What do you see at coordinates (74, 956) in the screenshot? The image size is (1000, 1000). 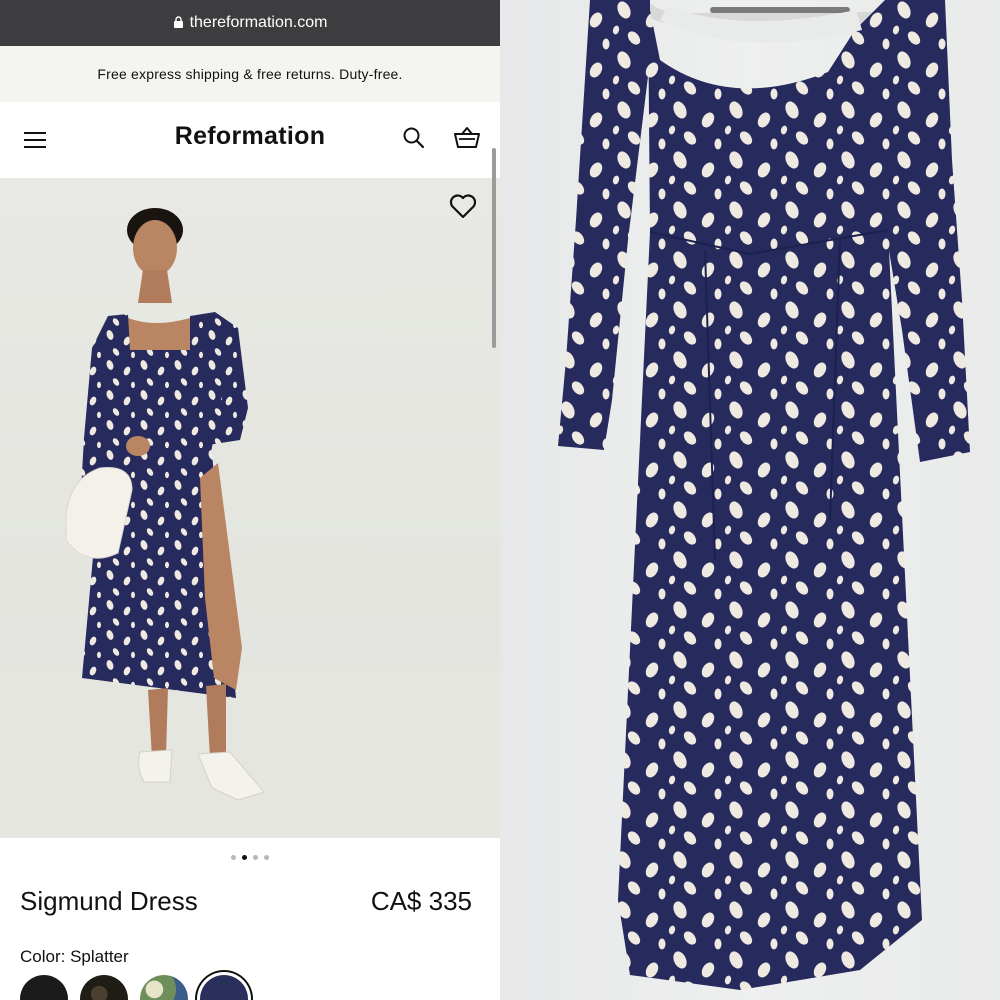 I see `color-label: Color: Splatter` at bounding box center [74, 956].